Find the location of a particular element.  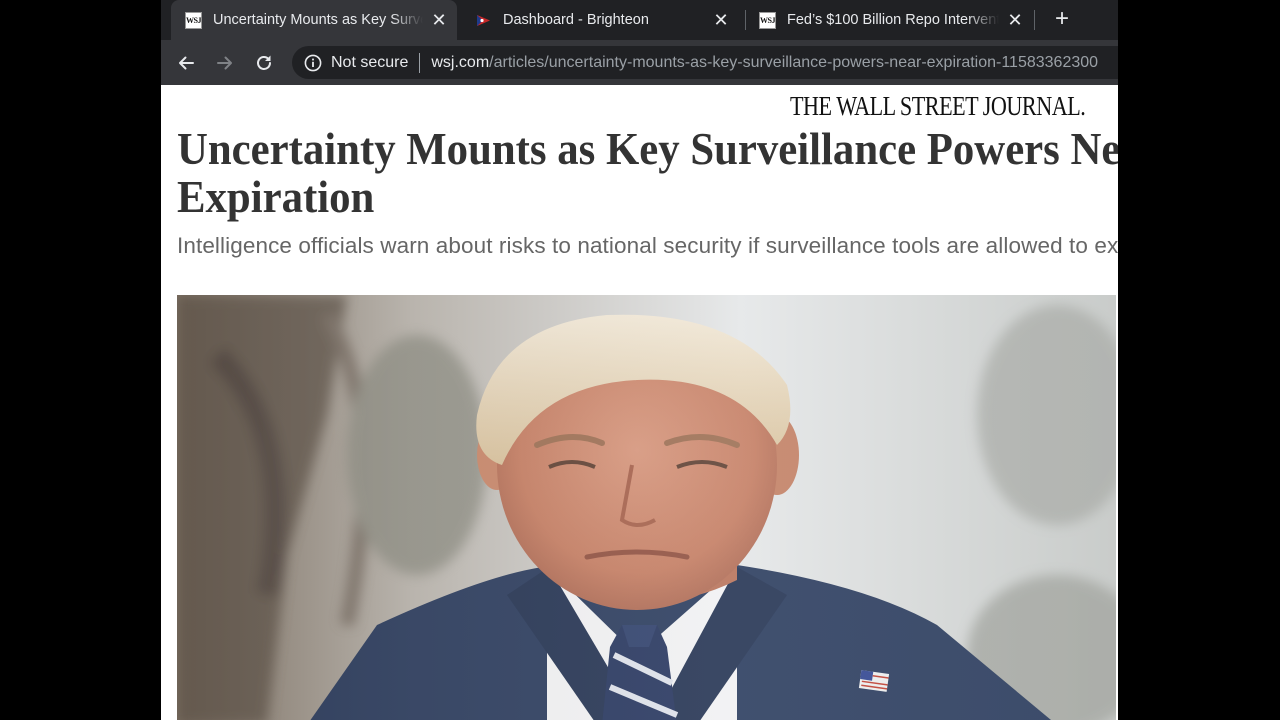

plus-icon: + is located at coordinates (1061, 18).